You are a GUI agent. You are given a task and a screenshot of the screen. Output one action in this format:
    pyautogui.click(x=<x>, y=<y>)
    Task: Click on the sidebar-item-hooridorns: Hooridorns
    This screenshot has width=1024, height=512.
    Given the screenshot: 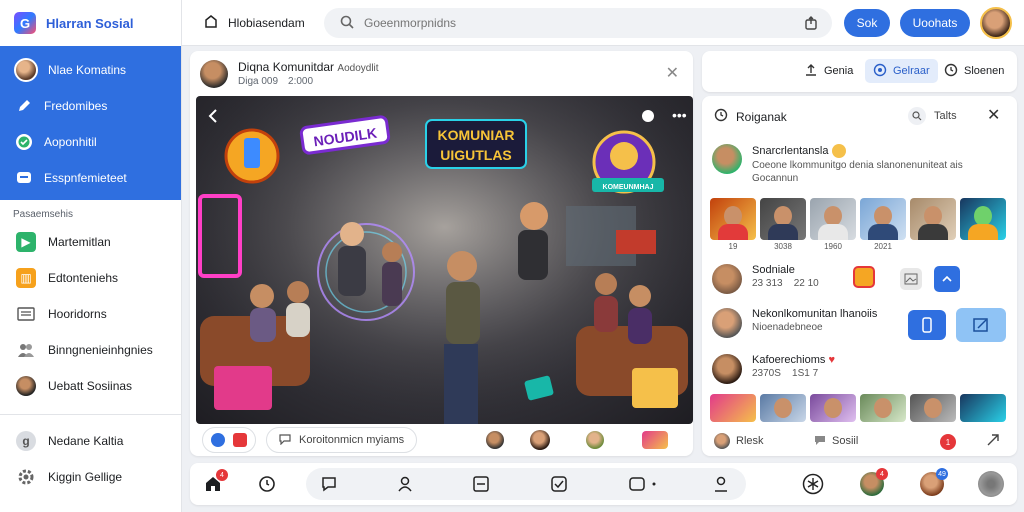 What is the action you would take?
    pyautogui.click(x=90, y=314)
    